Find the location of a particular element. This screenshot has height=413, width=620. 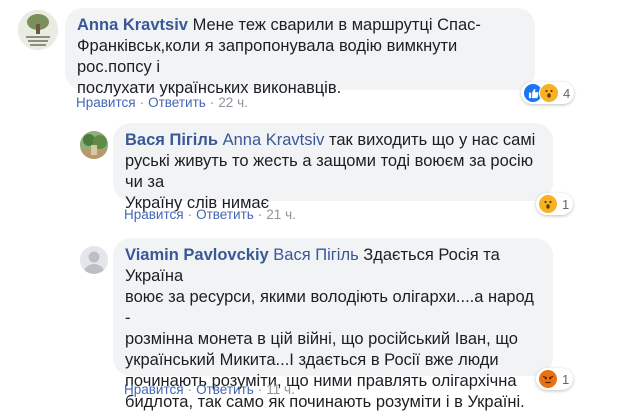

default-avatar-icon is located at coordinates (94, 260).